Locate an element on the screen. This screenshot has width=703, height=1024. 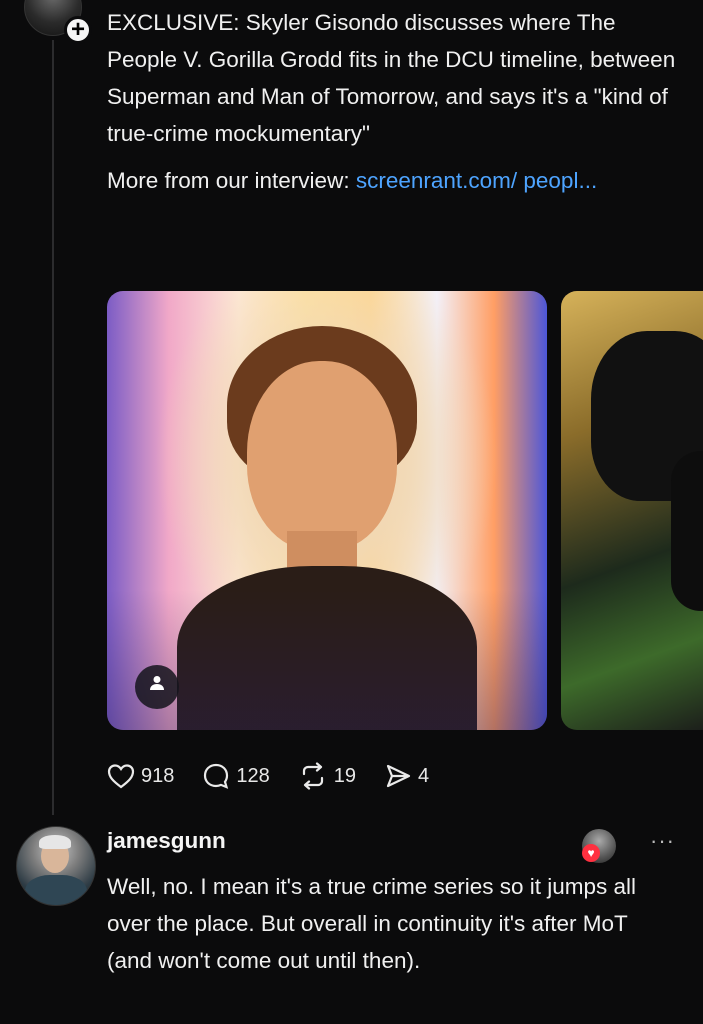
liked-heart-icon: ♥ is located at coordinates (591, 853).